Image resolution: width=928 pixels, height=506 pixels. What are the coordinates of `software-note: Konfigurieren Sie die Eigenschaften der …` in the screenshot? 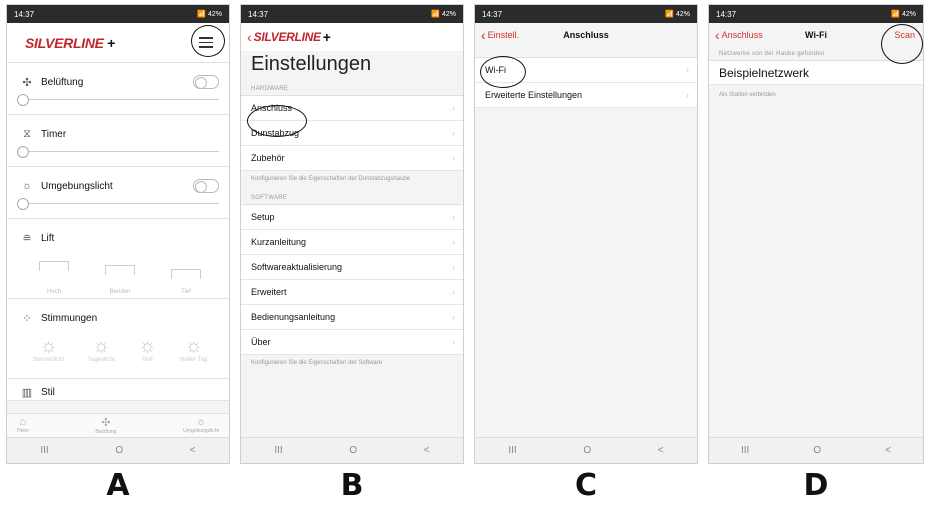 It's located at (317, 363).